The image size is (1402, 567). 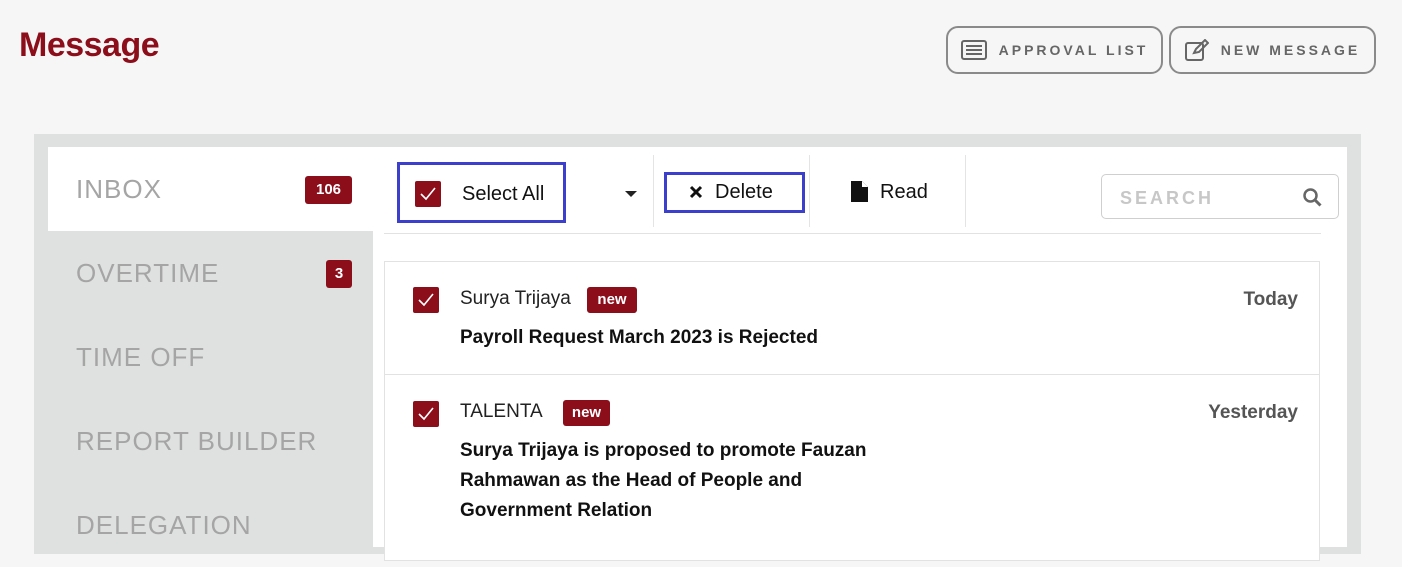 I want to click on message-subject-text: Payroll Request March 2023 is Rejected, so click(x=639, y=337).